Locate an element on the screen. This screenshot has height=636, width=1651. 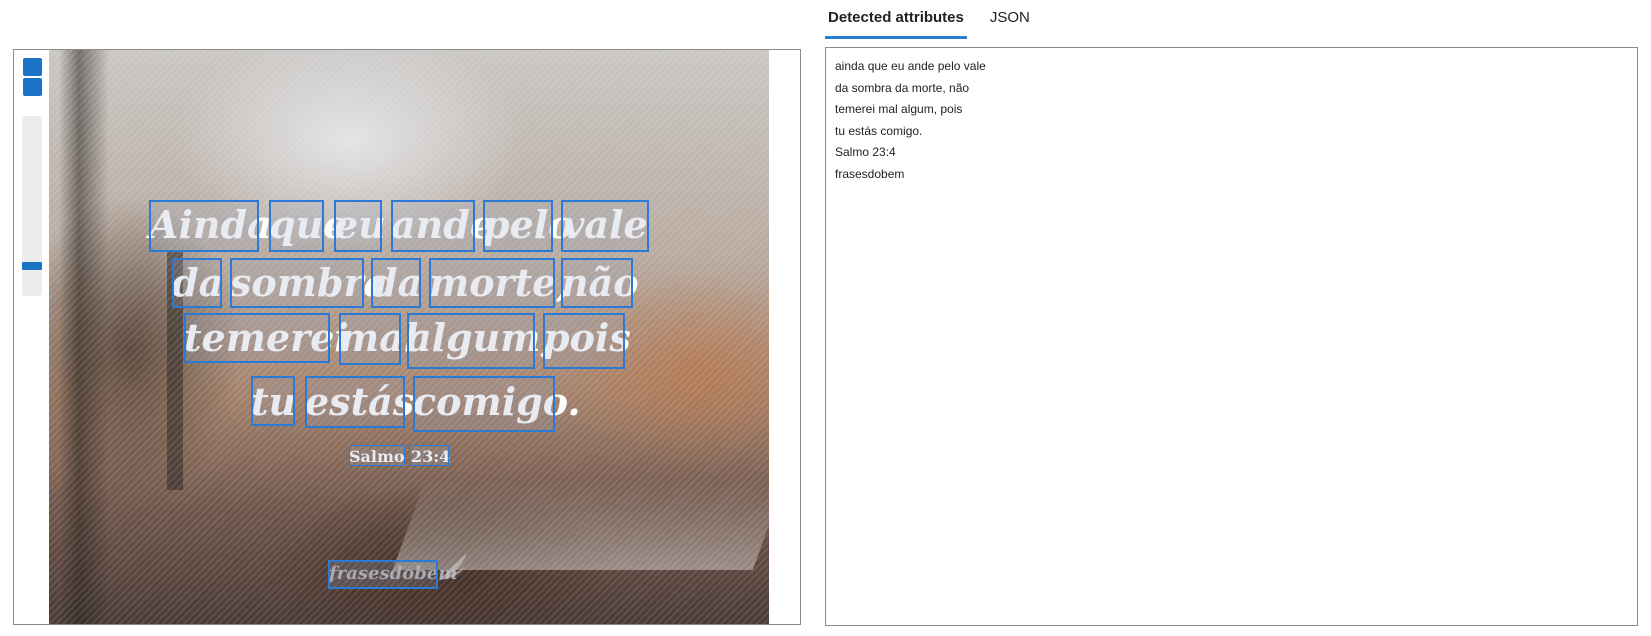
image-word: eu is located at coordinates (360, 224).